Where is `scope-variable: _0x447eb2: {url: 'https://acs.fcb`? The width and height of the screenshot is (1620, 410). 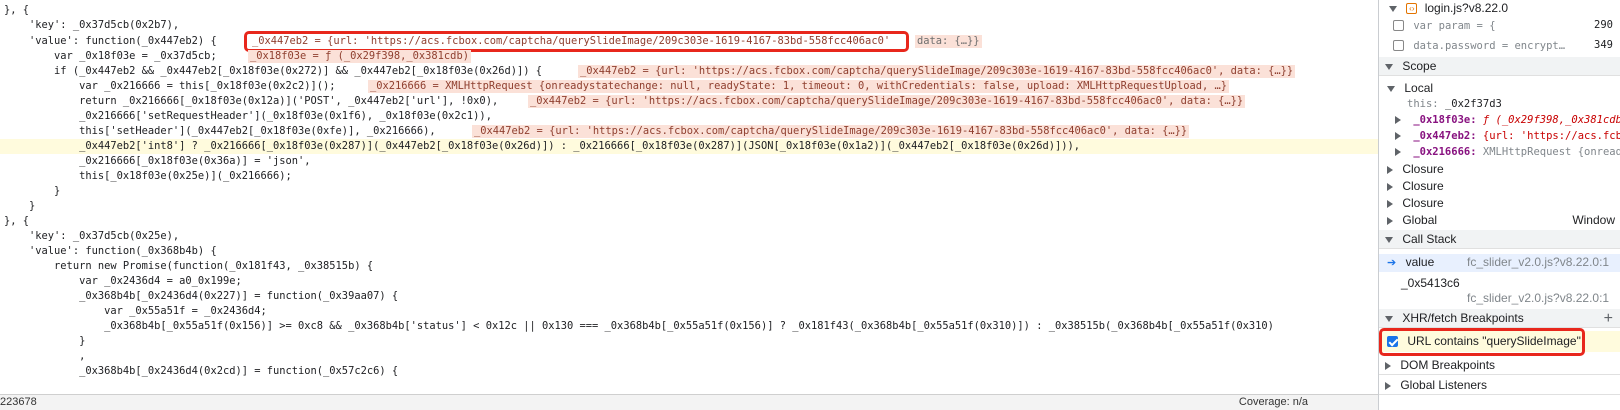 scope-variable: _0x447eb2: {url: 'https://acs.fcb is located at coordinates (1499, 136).